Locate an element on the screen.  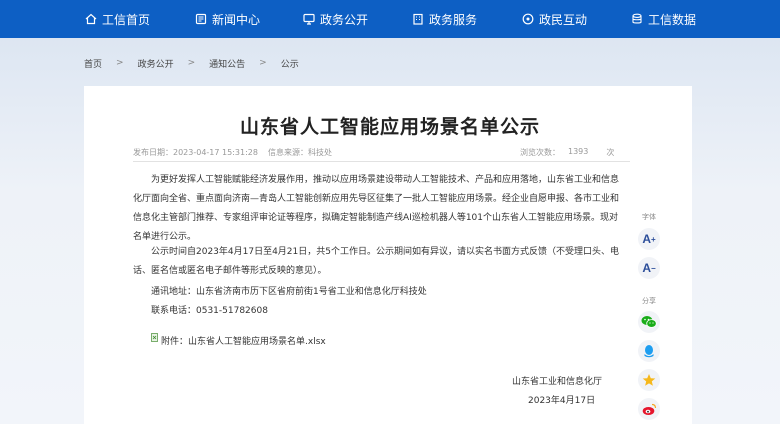
qq-icon is located at coordinates (649, 351).